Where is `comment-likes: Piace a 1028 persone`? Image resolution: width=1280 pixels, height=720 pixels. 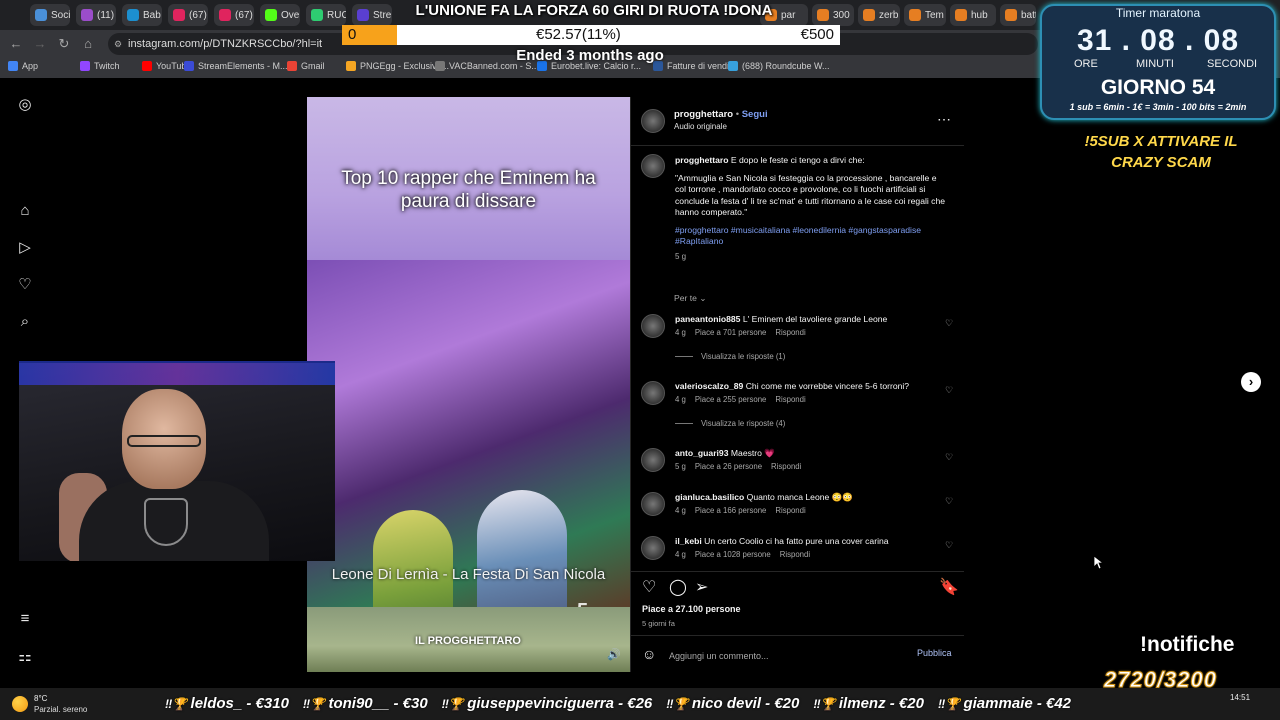
comment-likes: Piace a 1028 persone is located at coordinates (733, 554).